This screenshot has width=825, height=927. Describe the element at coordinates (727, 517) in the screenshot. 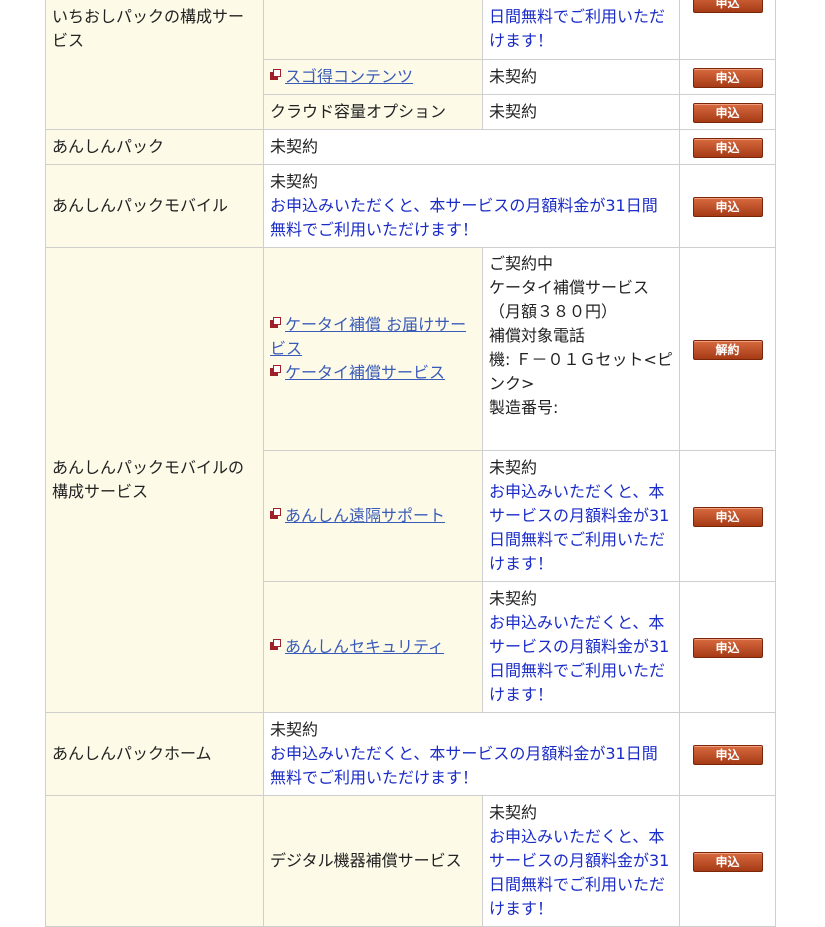

I see `remote-support-apply-button: 申込` at that location.